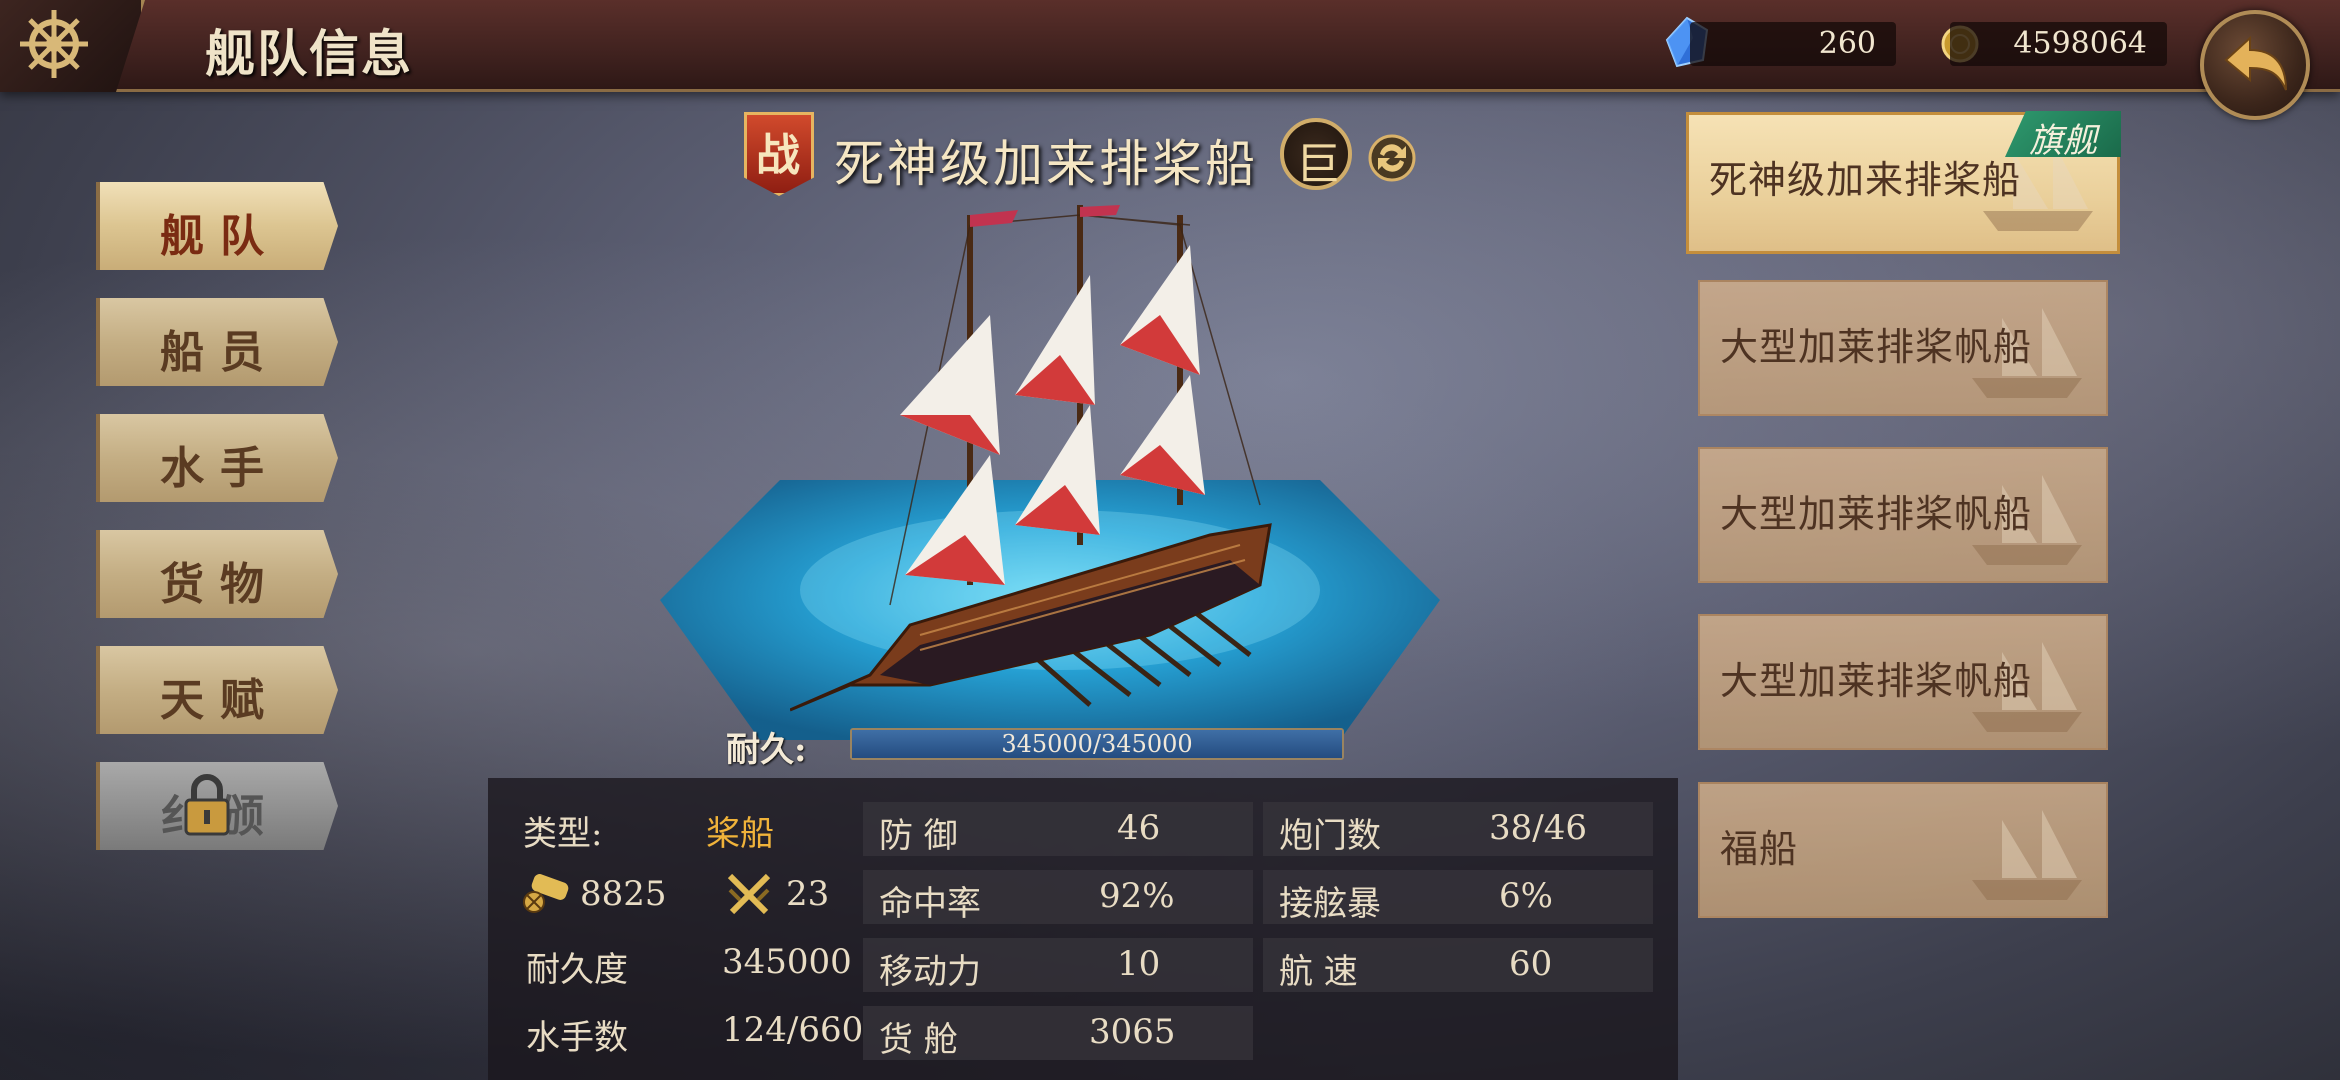 The height and width of the screenshot is (1080, 2340). Describe the element at coordinates (2063, 141) in the screenshot. I see `flagship-tag-text: 旗舰` at that location.